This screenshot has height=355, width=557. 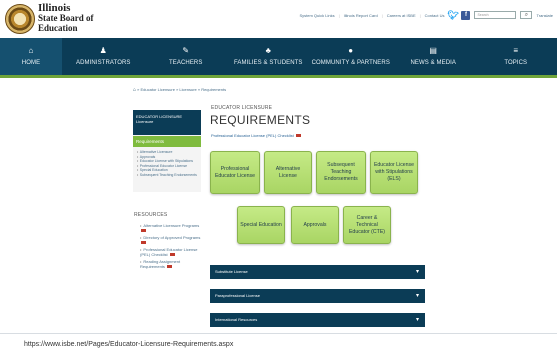 I want to click on sidebar-item: Educator License with Stipulations, so click(x=167, y=161).